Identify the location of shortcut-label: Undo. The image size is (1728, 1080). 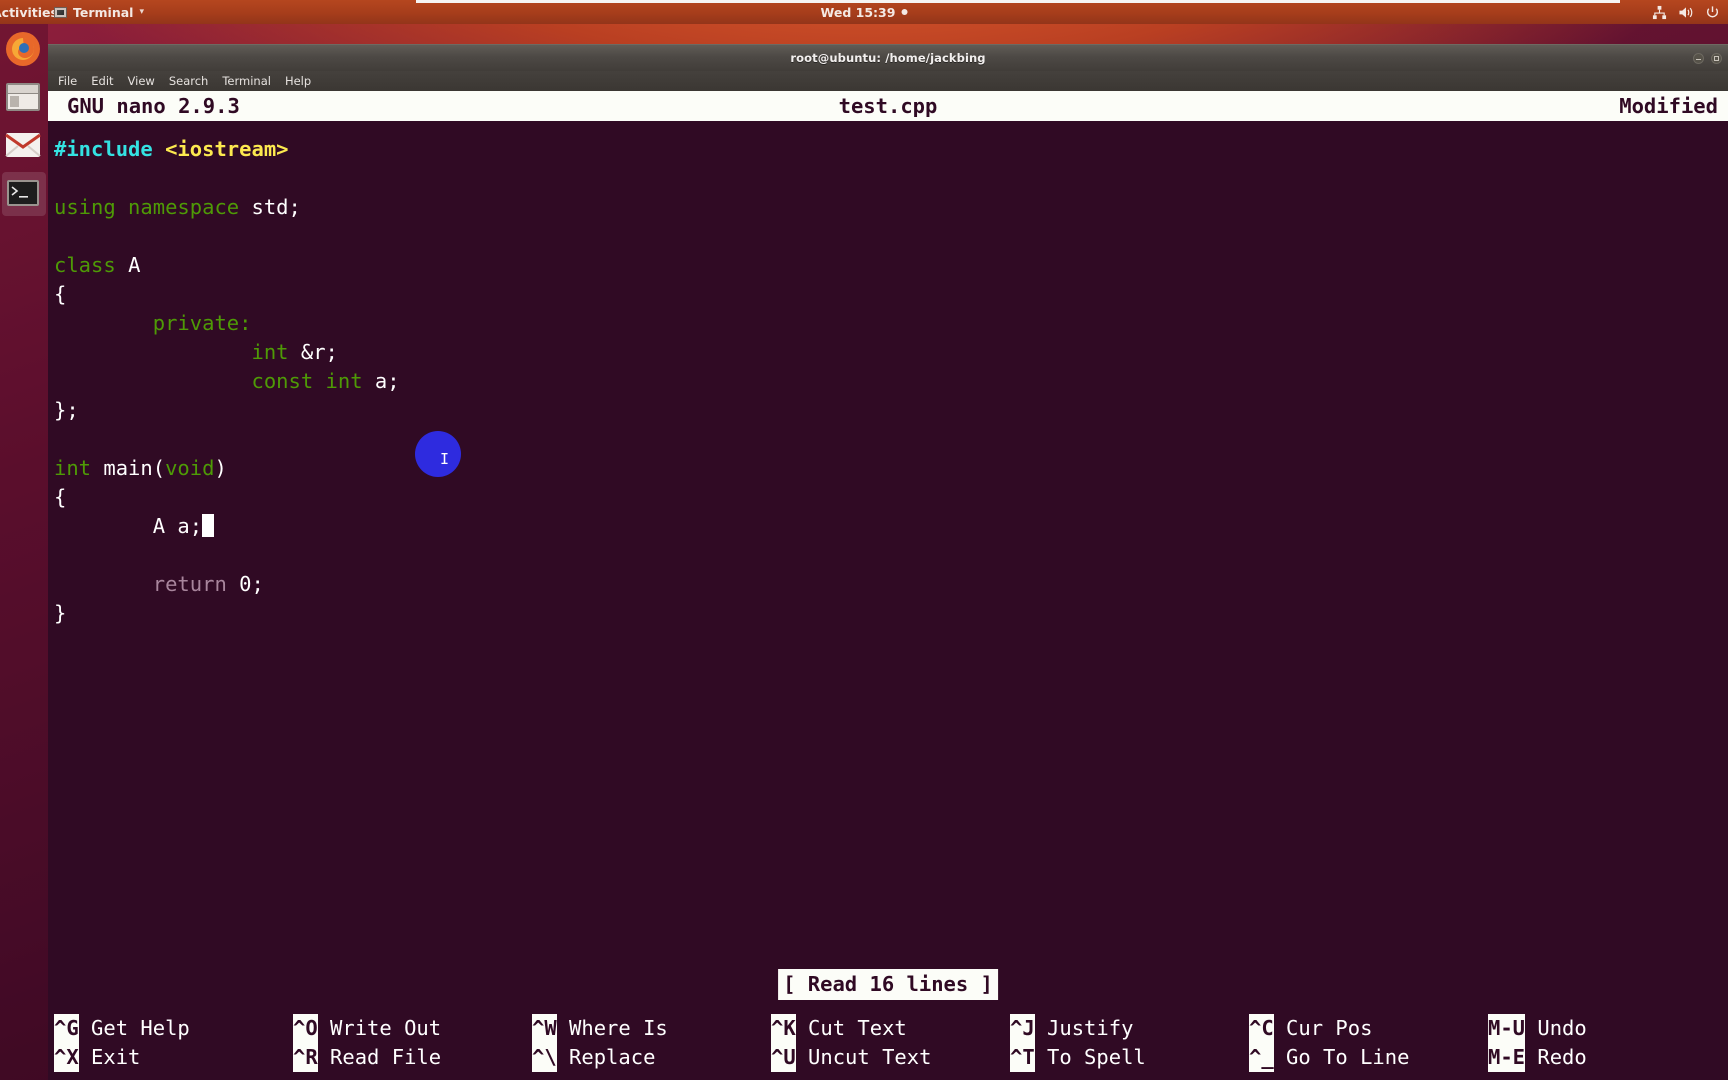
(1556, 1028).